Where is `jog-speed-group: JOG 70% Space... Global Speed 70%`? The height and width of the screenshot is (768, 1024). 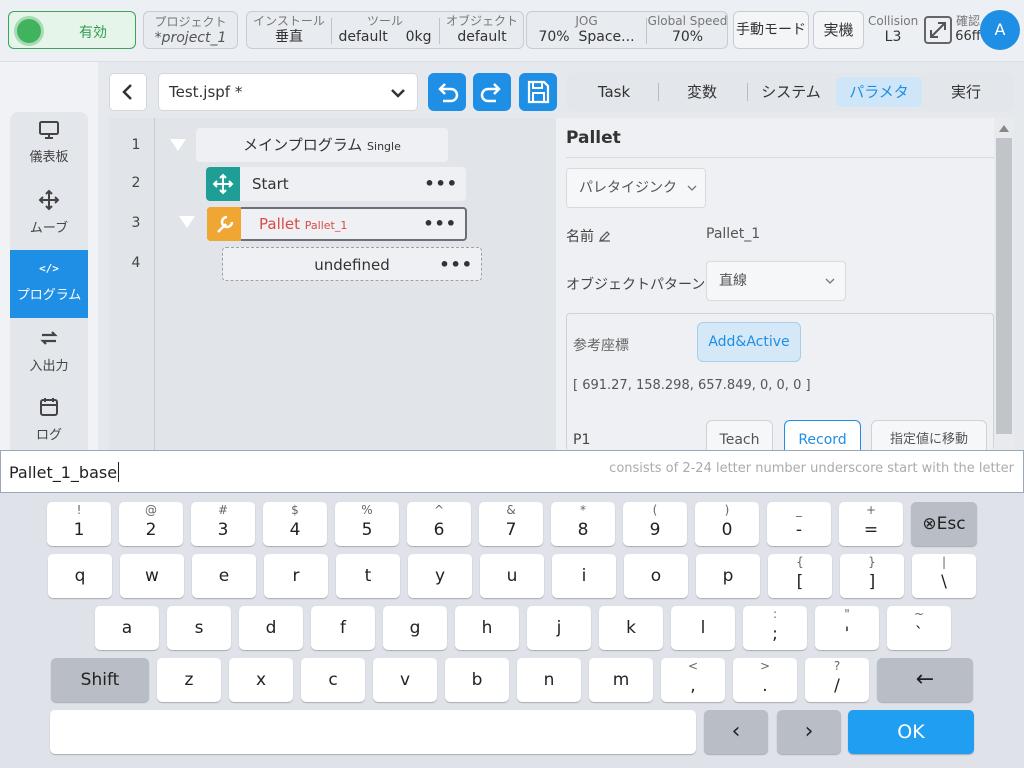
jog-speed-group: JOG 70% Space... Global Speed 70% is located at coordinates (627, 30).